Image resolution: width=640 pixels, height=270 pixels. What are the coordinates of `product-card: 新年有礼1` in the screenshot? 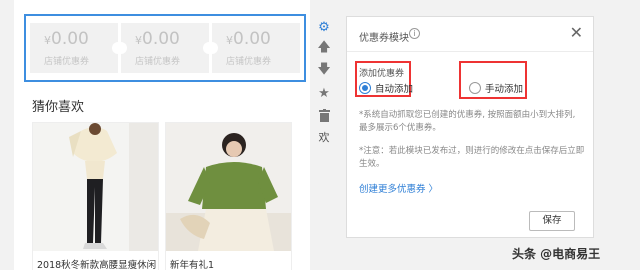 It's located at (228, 196).